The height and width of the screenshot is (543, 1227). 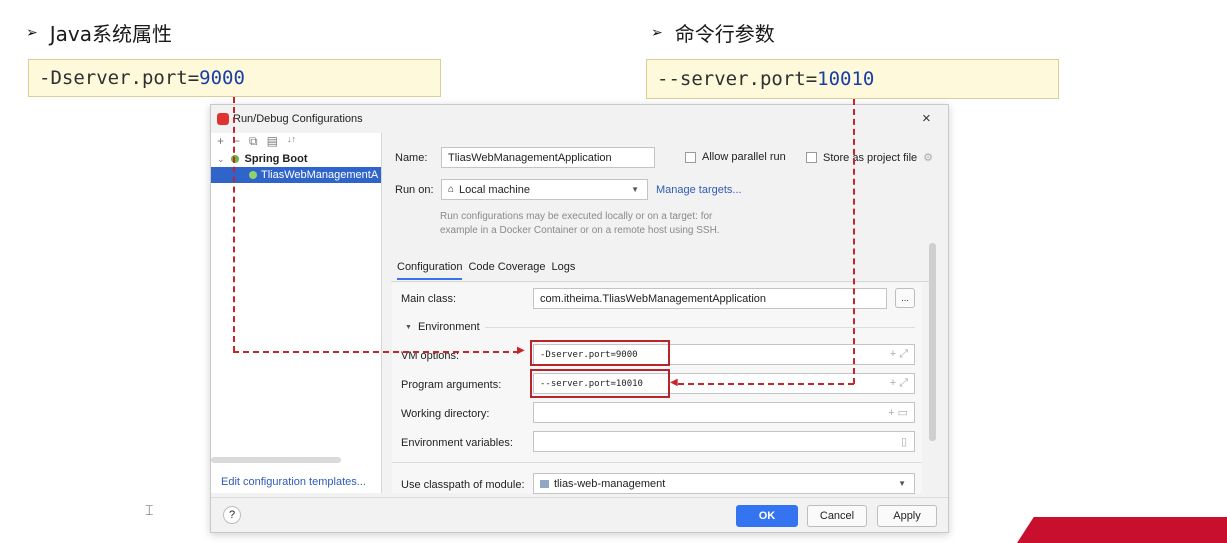 What do you see at coordinates (657, 462) in the screenshot?
I see `panel-divider` at bounding box center [657, 462].